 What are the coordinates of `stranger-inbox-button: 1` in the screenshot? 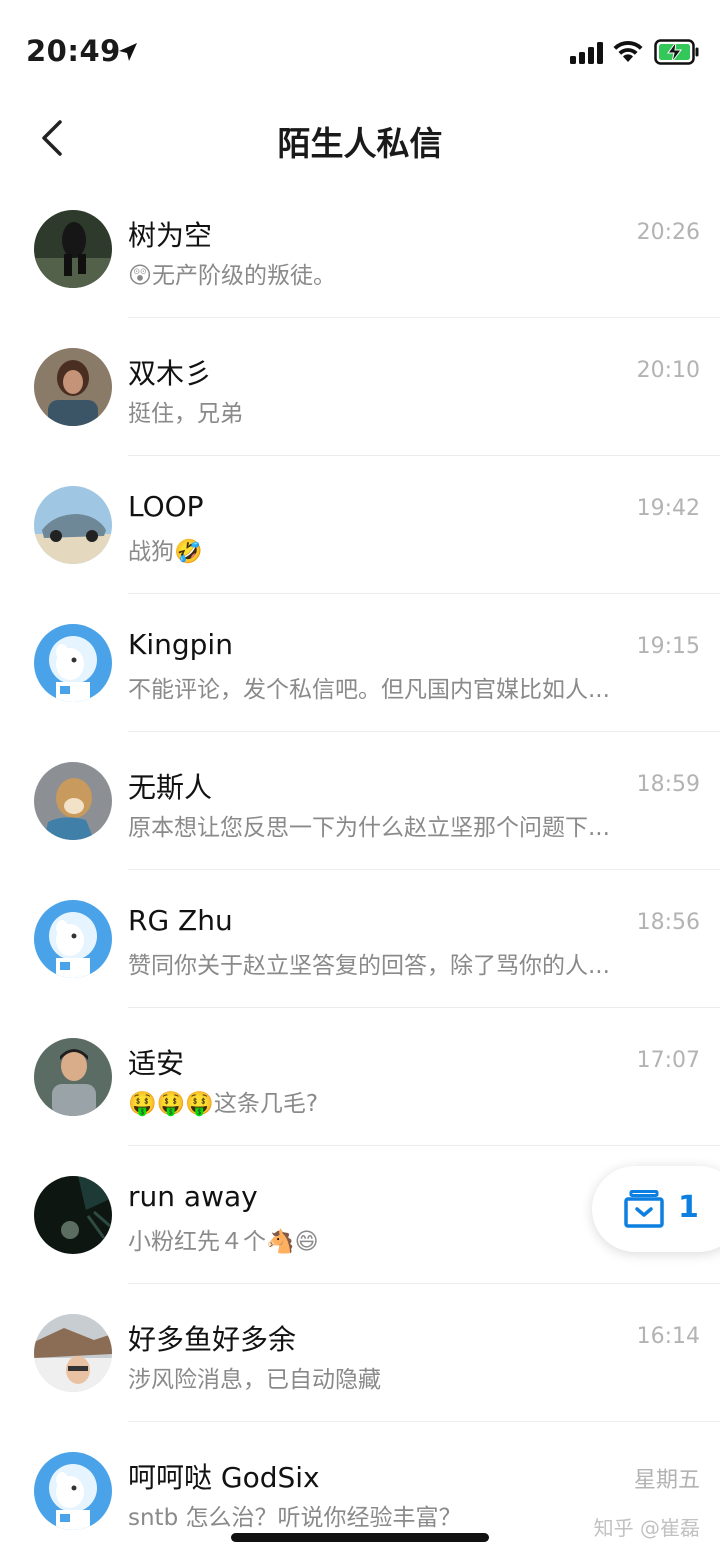 It's located at (656, 1209).